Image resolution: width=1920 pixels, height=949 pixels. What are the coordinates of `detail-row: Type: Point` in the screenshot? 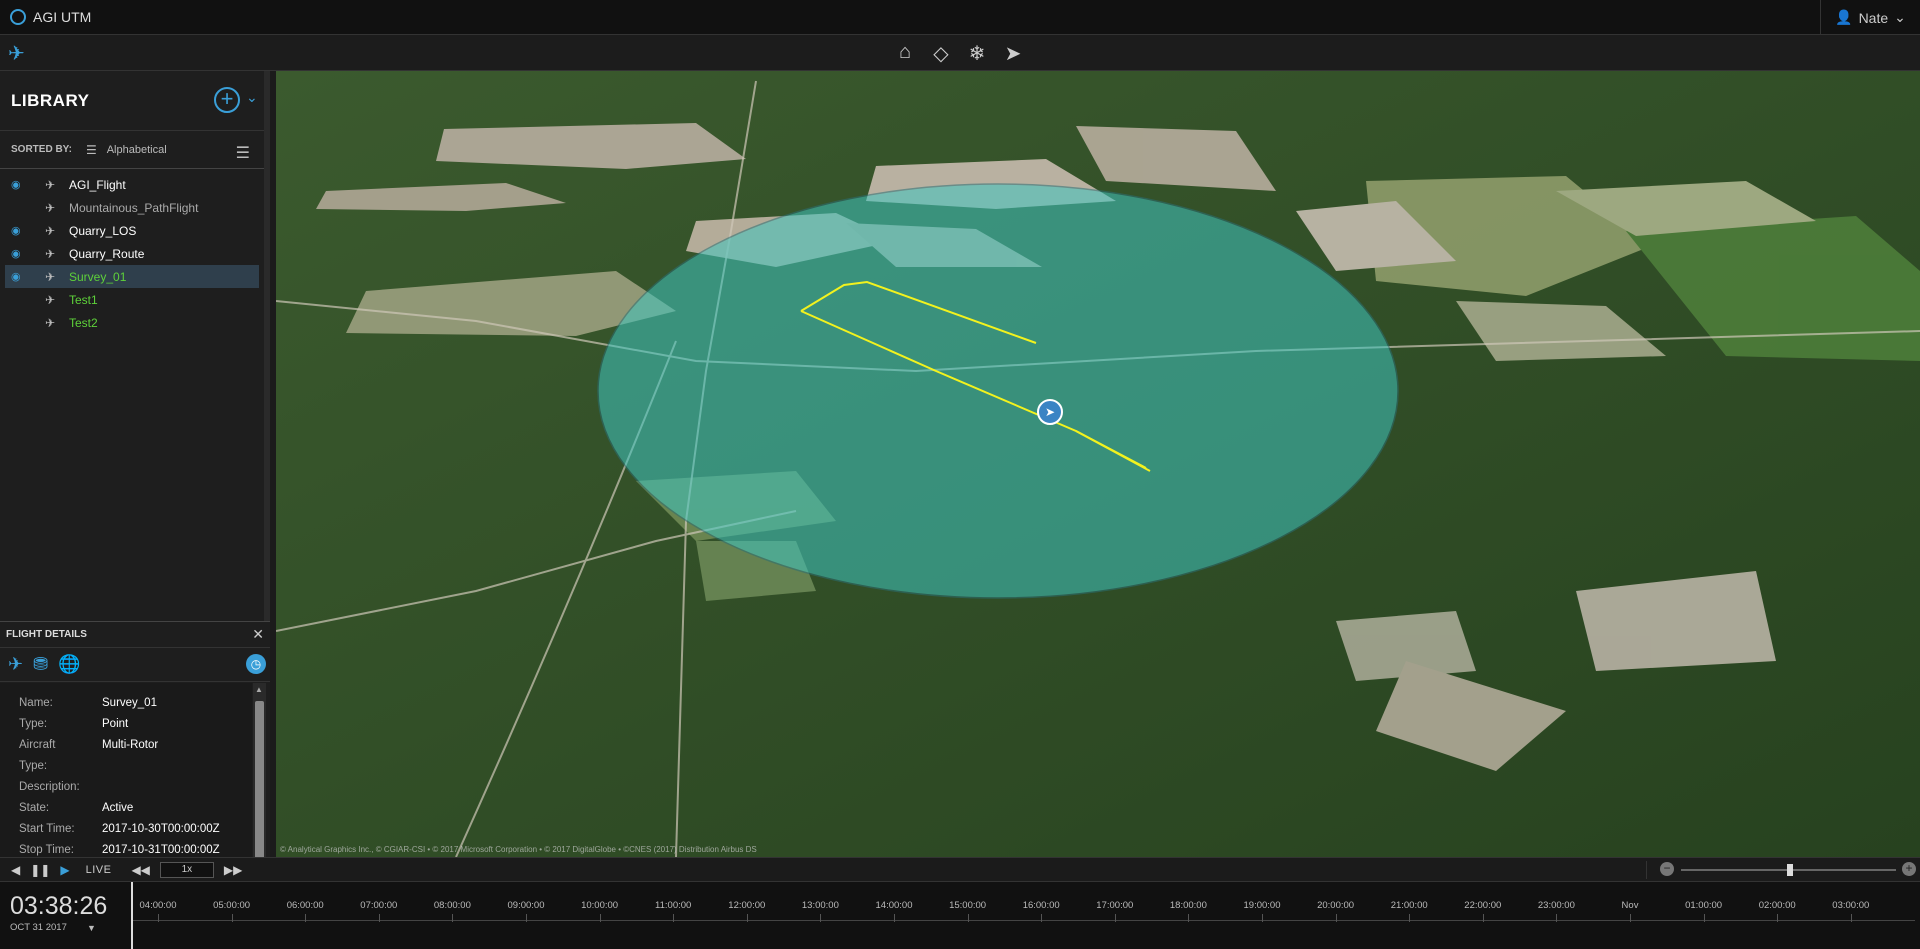 It's located at (126, 724).